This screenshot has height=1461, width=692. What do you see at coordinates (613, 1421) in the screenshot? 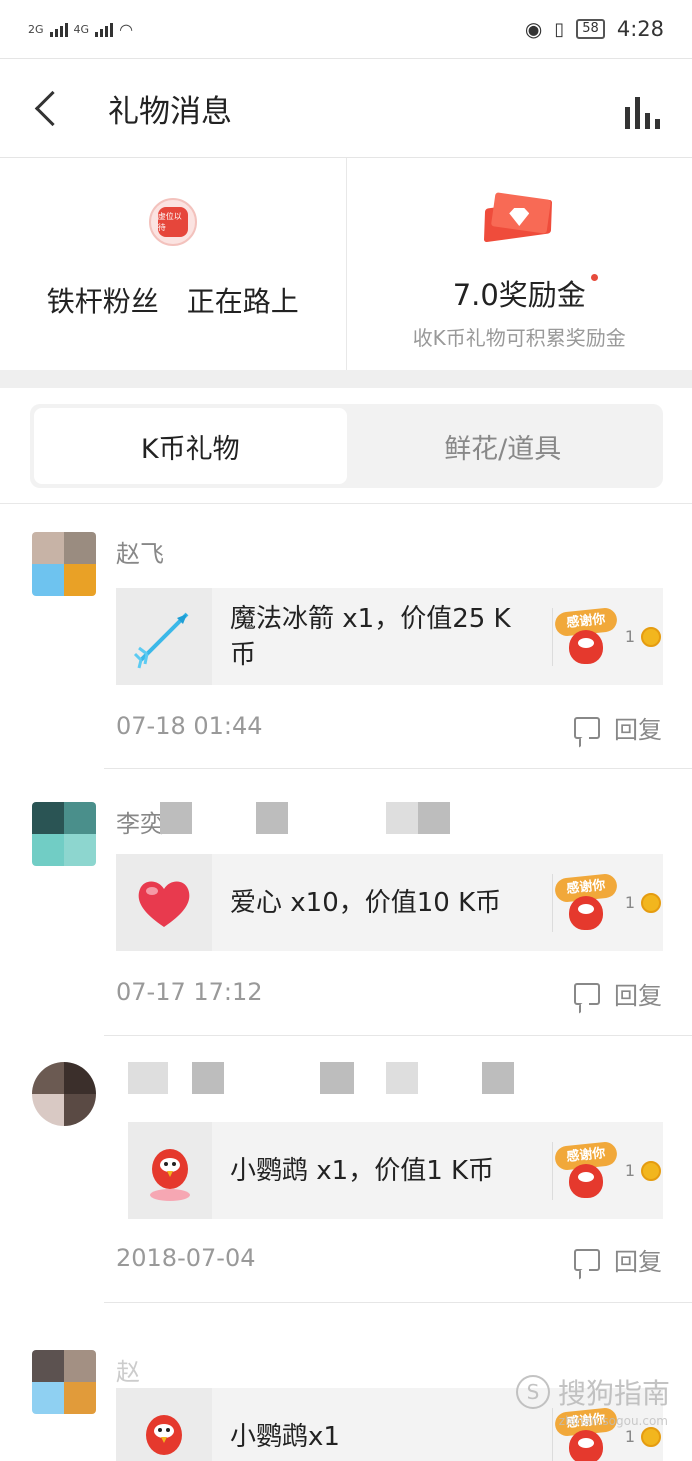
I see `watermark-url: zhinan.sogou.com` at bounding box center [613, 1421].